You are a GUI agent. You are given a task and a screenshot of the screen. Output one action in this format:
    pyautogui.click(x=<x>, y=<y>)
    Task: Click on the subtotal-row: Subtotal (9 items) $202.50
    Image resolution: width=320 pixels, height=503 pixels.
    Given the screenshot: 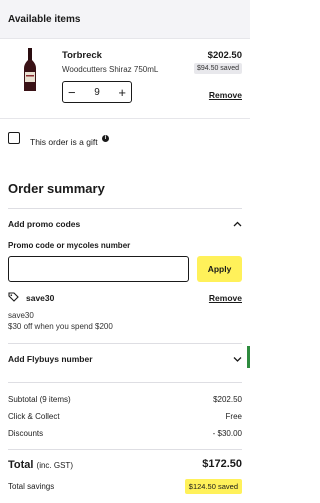 What is the action you would take?
    pyautogui.click(x=125, y=399)
    